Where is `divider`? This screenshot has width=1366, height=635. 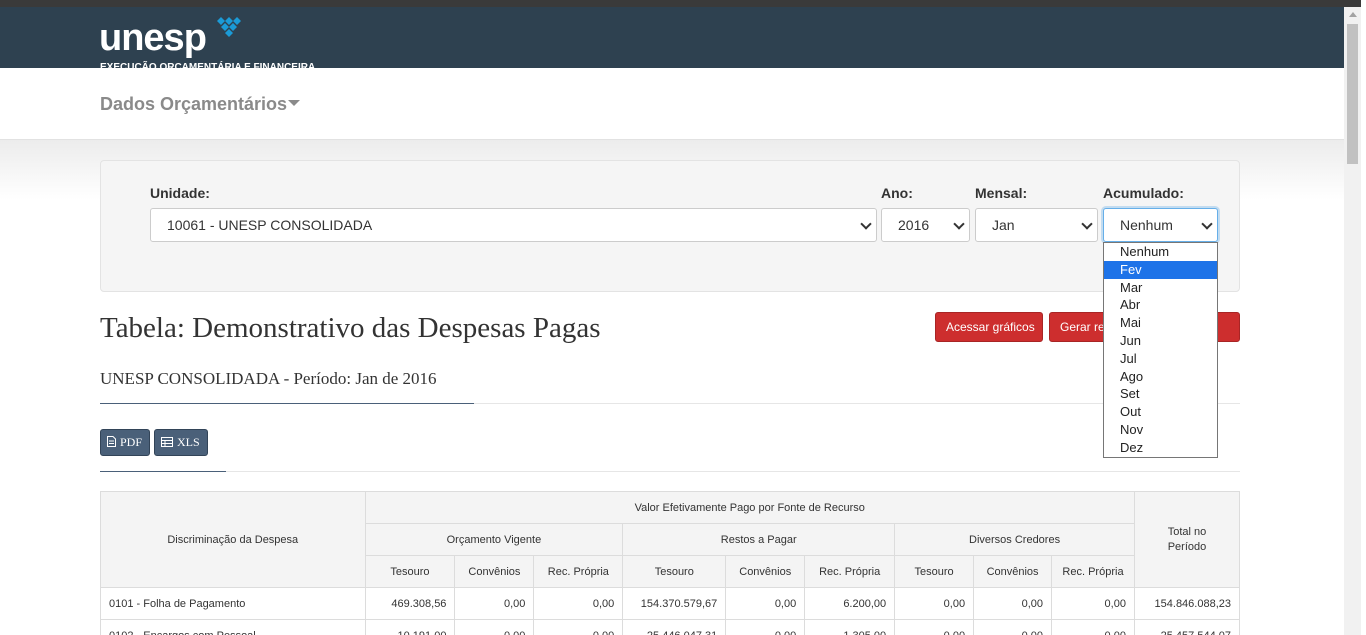
divider is located at coordinates (670, 471).